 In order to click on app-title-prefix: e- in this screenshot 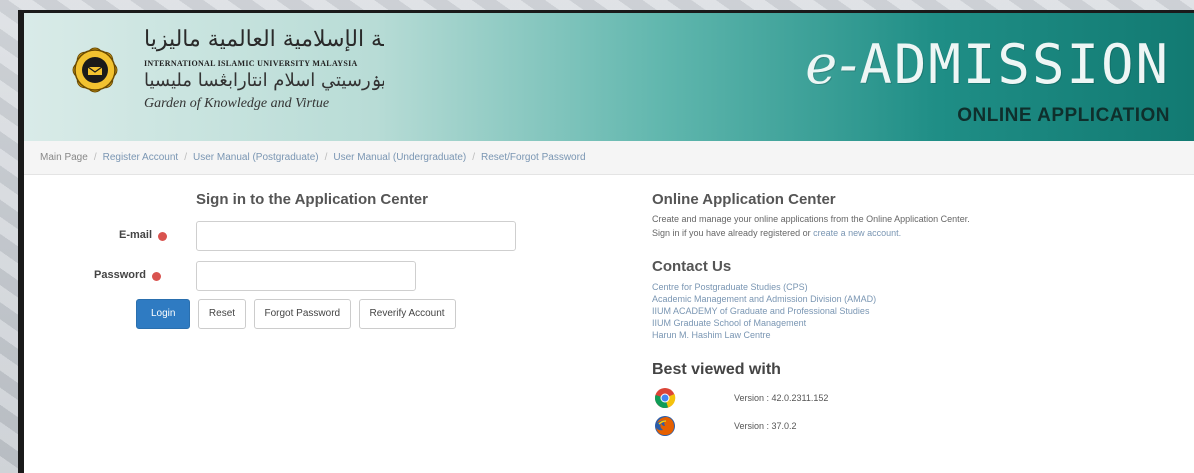, I will do `click(832, 64)`.